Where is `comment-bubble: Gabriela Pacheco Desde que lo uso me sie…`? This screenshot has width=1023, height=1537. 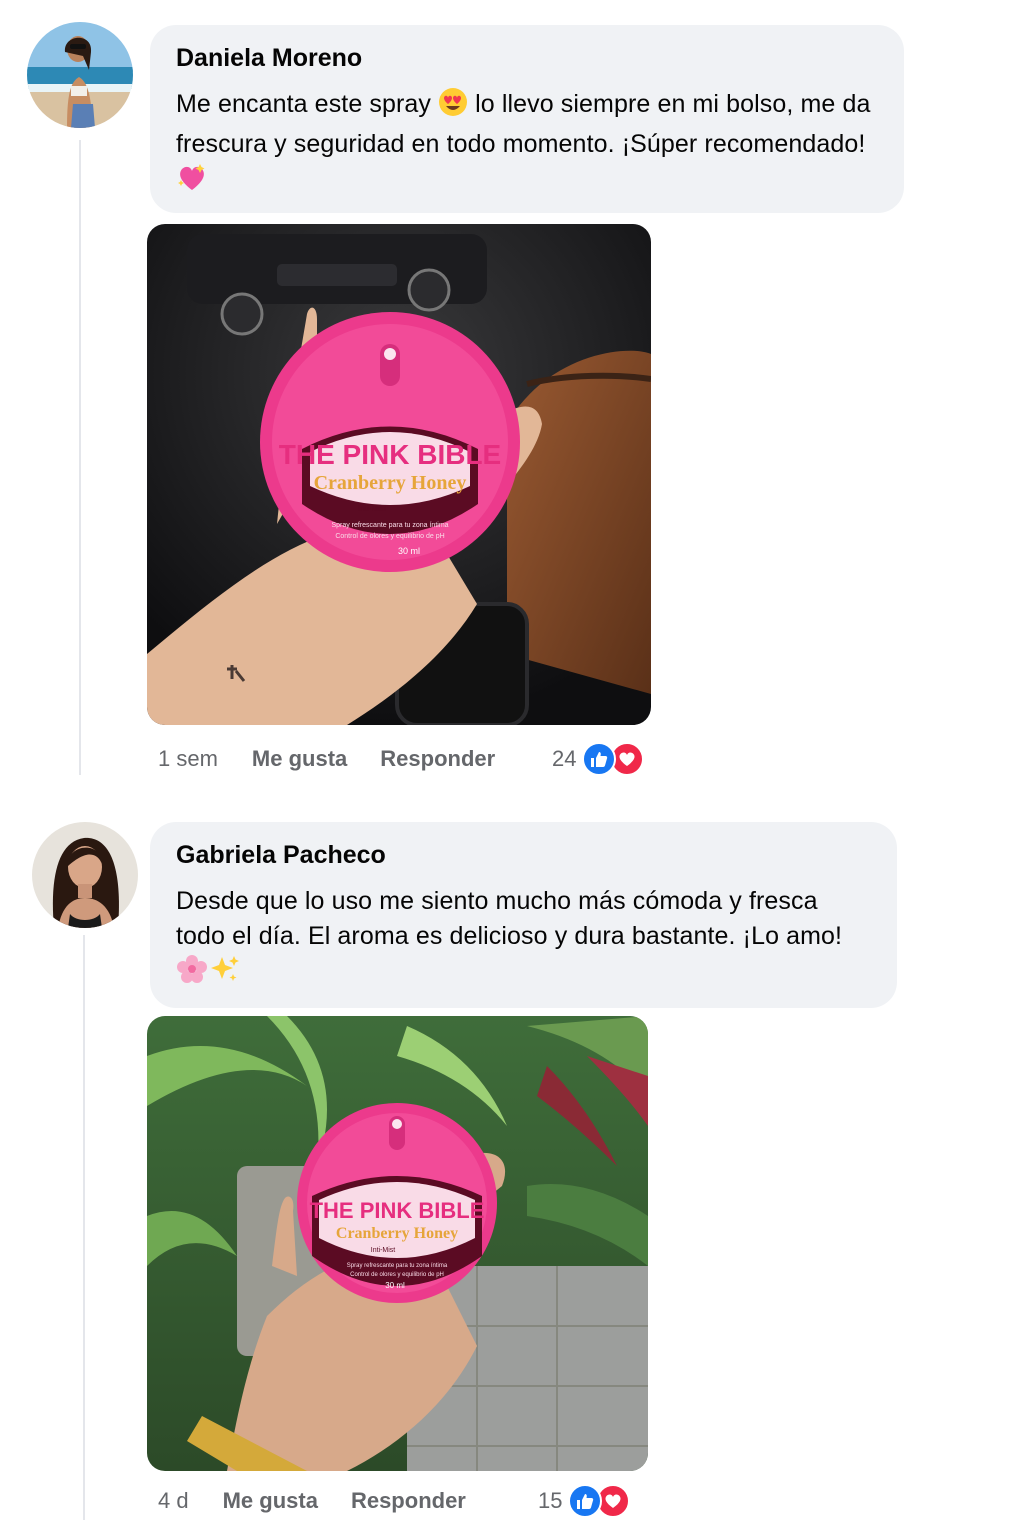
comment-bubble: Gabriela Pacheco Desde que lo uso me sie… is located at coordinates (523, 915).